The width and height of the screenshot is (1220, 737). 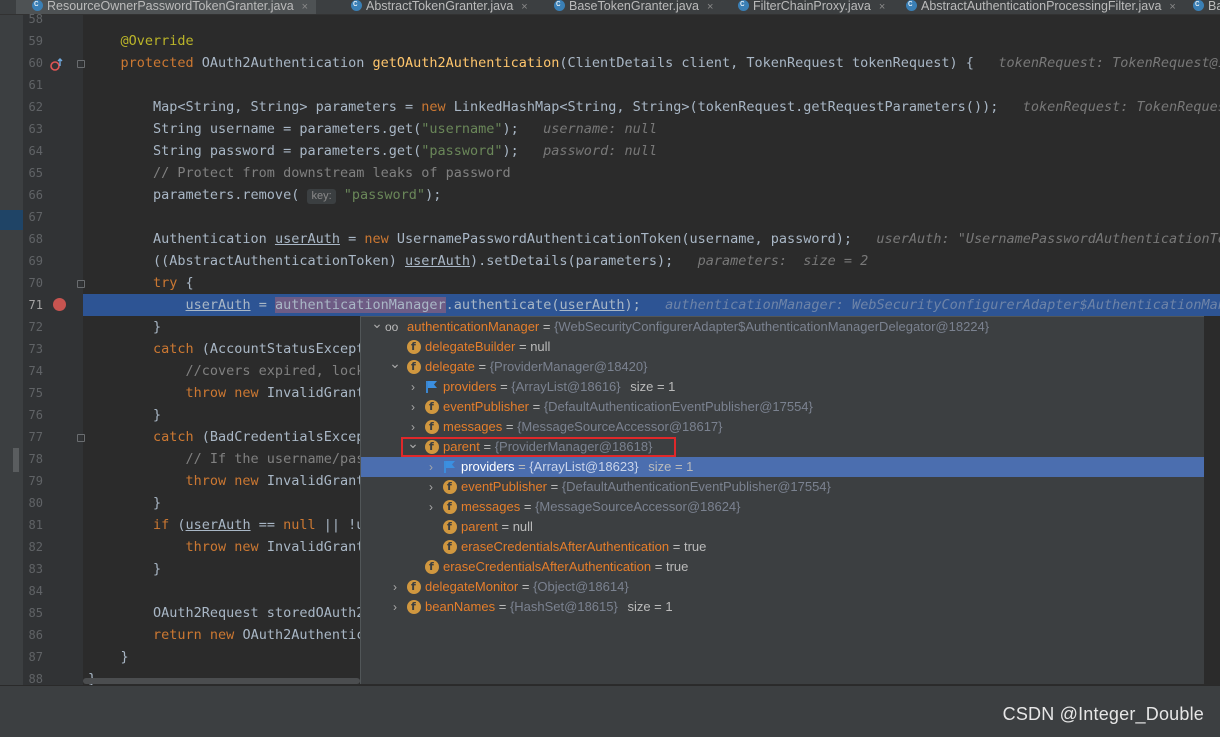 What do you see at coordinates (35, 217) in the screenshot?
I see `line-number: 67` at bounding box center [35, 217].